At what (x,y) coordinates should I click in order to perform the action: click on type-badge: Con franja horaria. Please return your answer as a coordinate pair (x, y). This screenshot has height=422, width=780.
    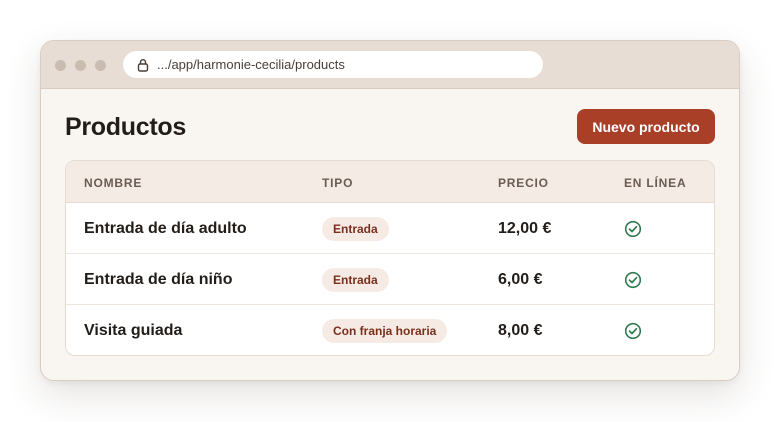
    Looking at the image, I should click on (385, 330).